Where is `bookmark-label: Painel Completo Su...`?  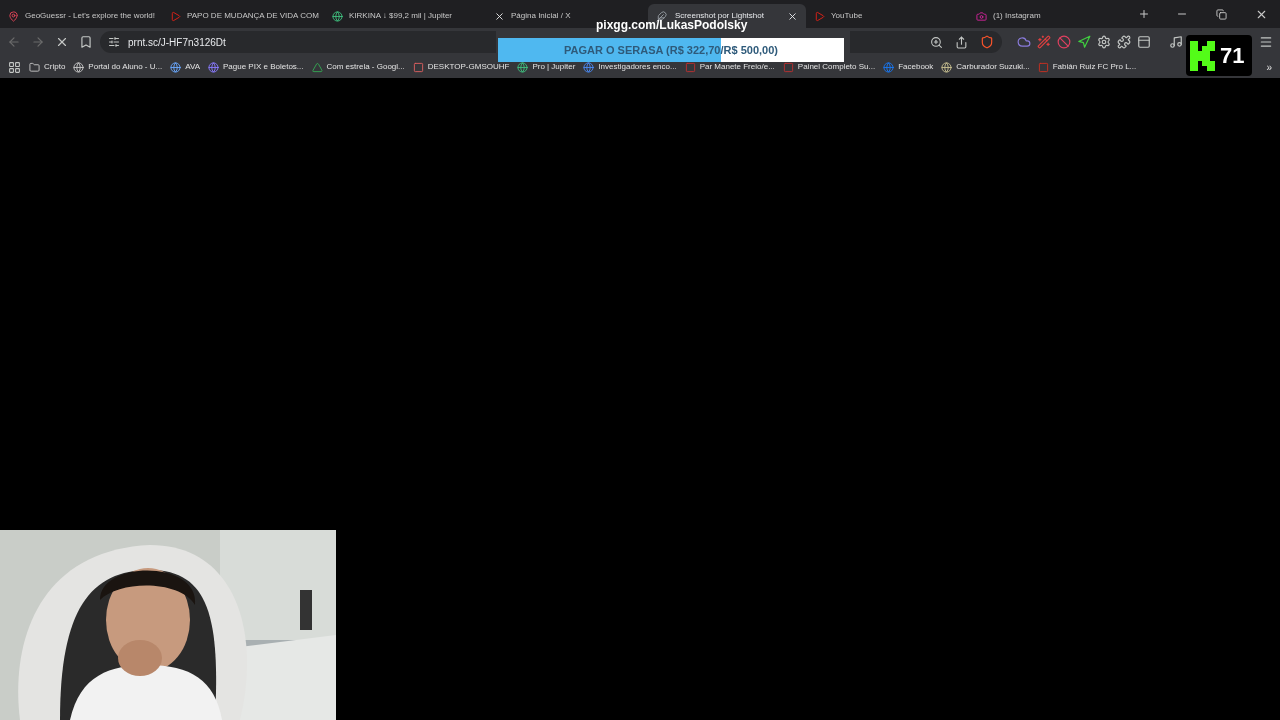
bookmark-label: Painel Completo Su... is located at coordinates (836, 67).